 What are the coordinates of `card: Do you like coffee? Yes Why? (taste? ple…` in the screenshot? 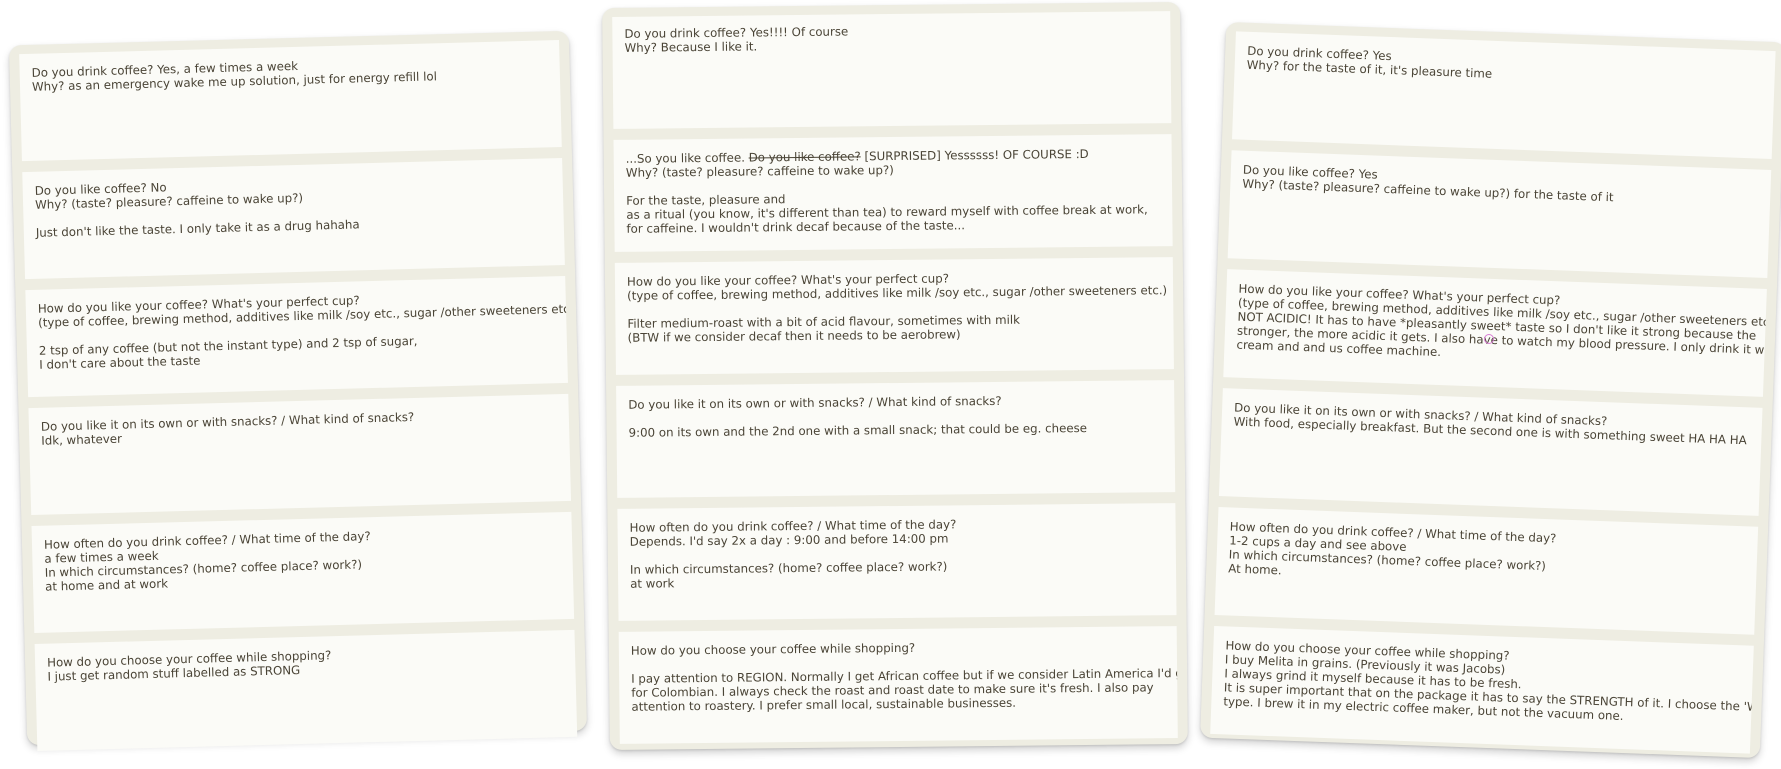 It's located at (1499, 214).